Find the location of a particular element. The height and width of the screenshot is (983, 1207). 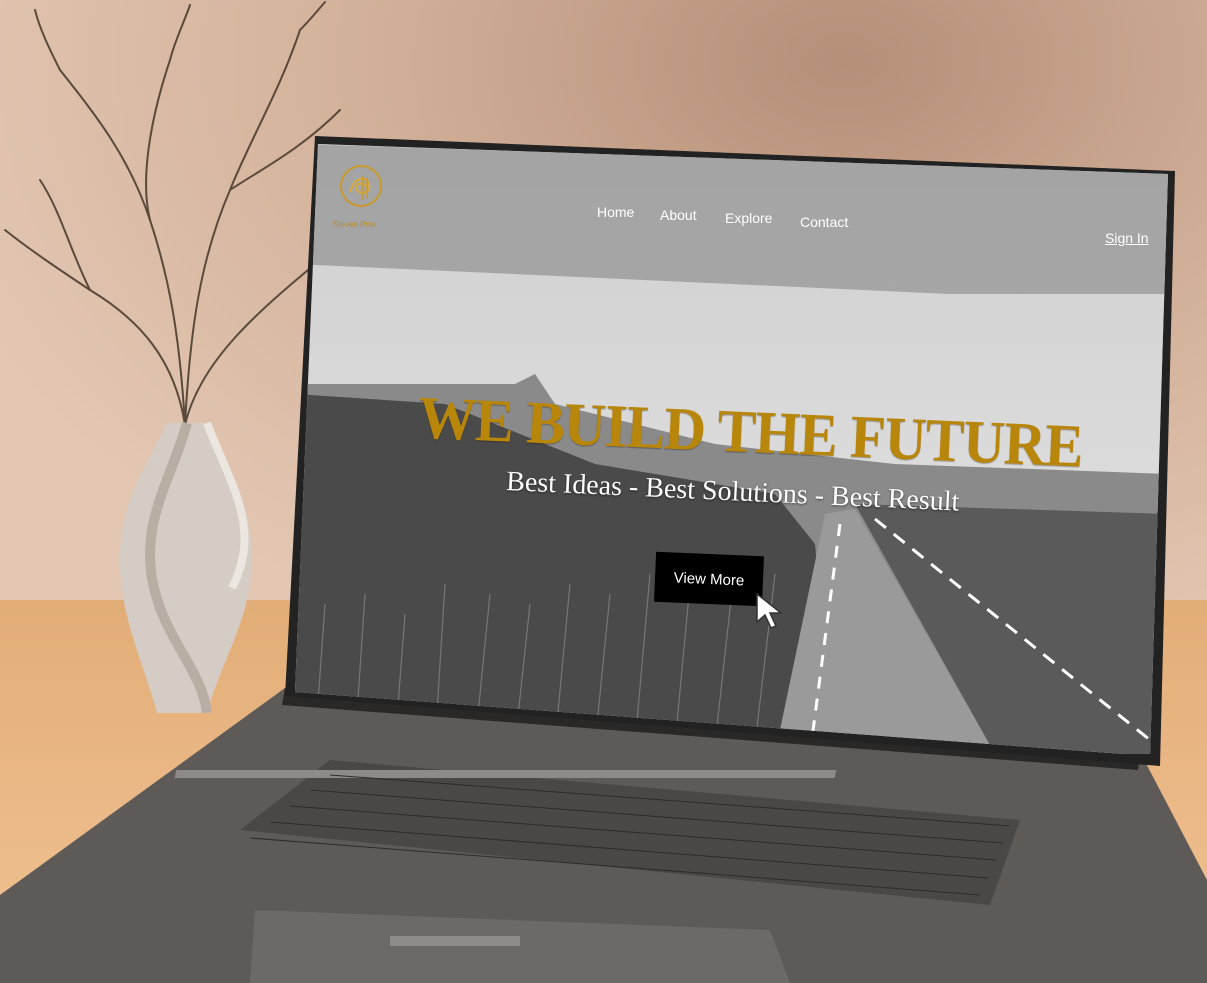

mouse-cursor-icon is located at coordinates (770, 610).